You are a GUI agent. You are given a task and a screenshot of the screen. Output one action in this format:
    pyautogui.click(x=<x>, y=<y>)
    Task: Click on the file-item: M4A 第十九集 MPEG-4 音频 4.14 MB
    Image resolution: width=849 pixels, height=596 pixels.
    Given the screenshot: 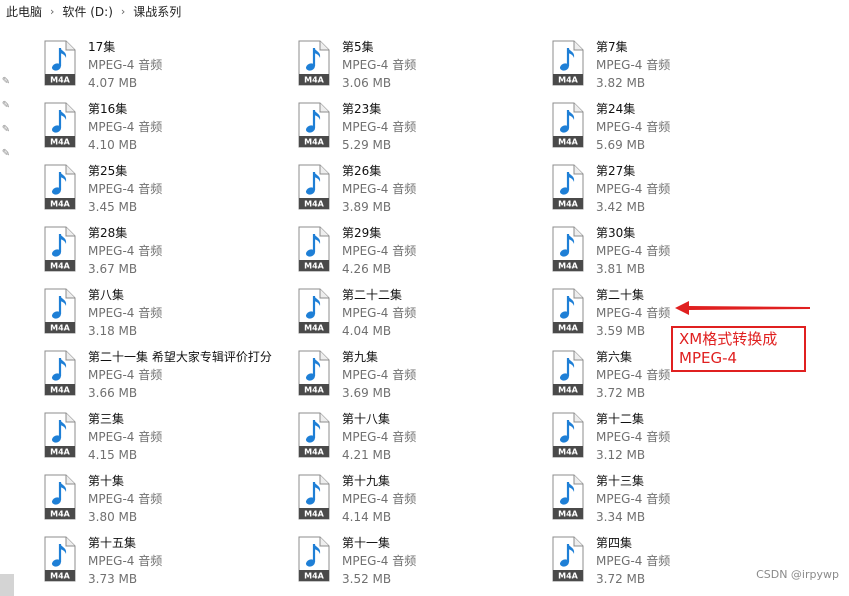 What is the action you would take?
    pyautogui.click(x=424, y=503)
    